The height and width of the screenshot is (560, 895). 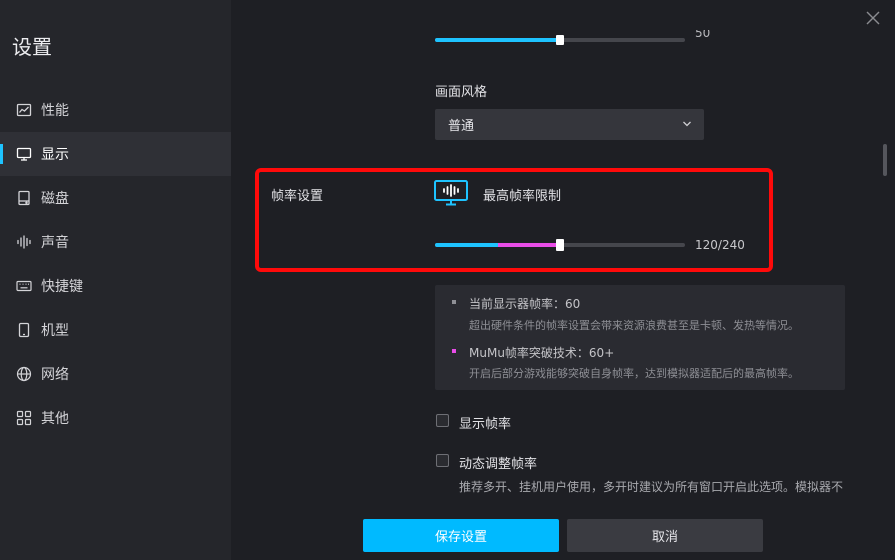 I want to click on sidebar-item-performance: 性能, so click(x=115, y=110).